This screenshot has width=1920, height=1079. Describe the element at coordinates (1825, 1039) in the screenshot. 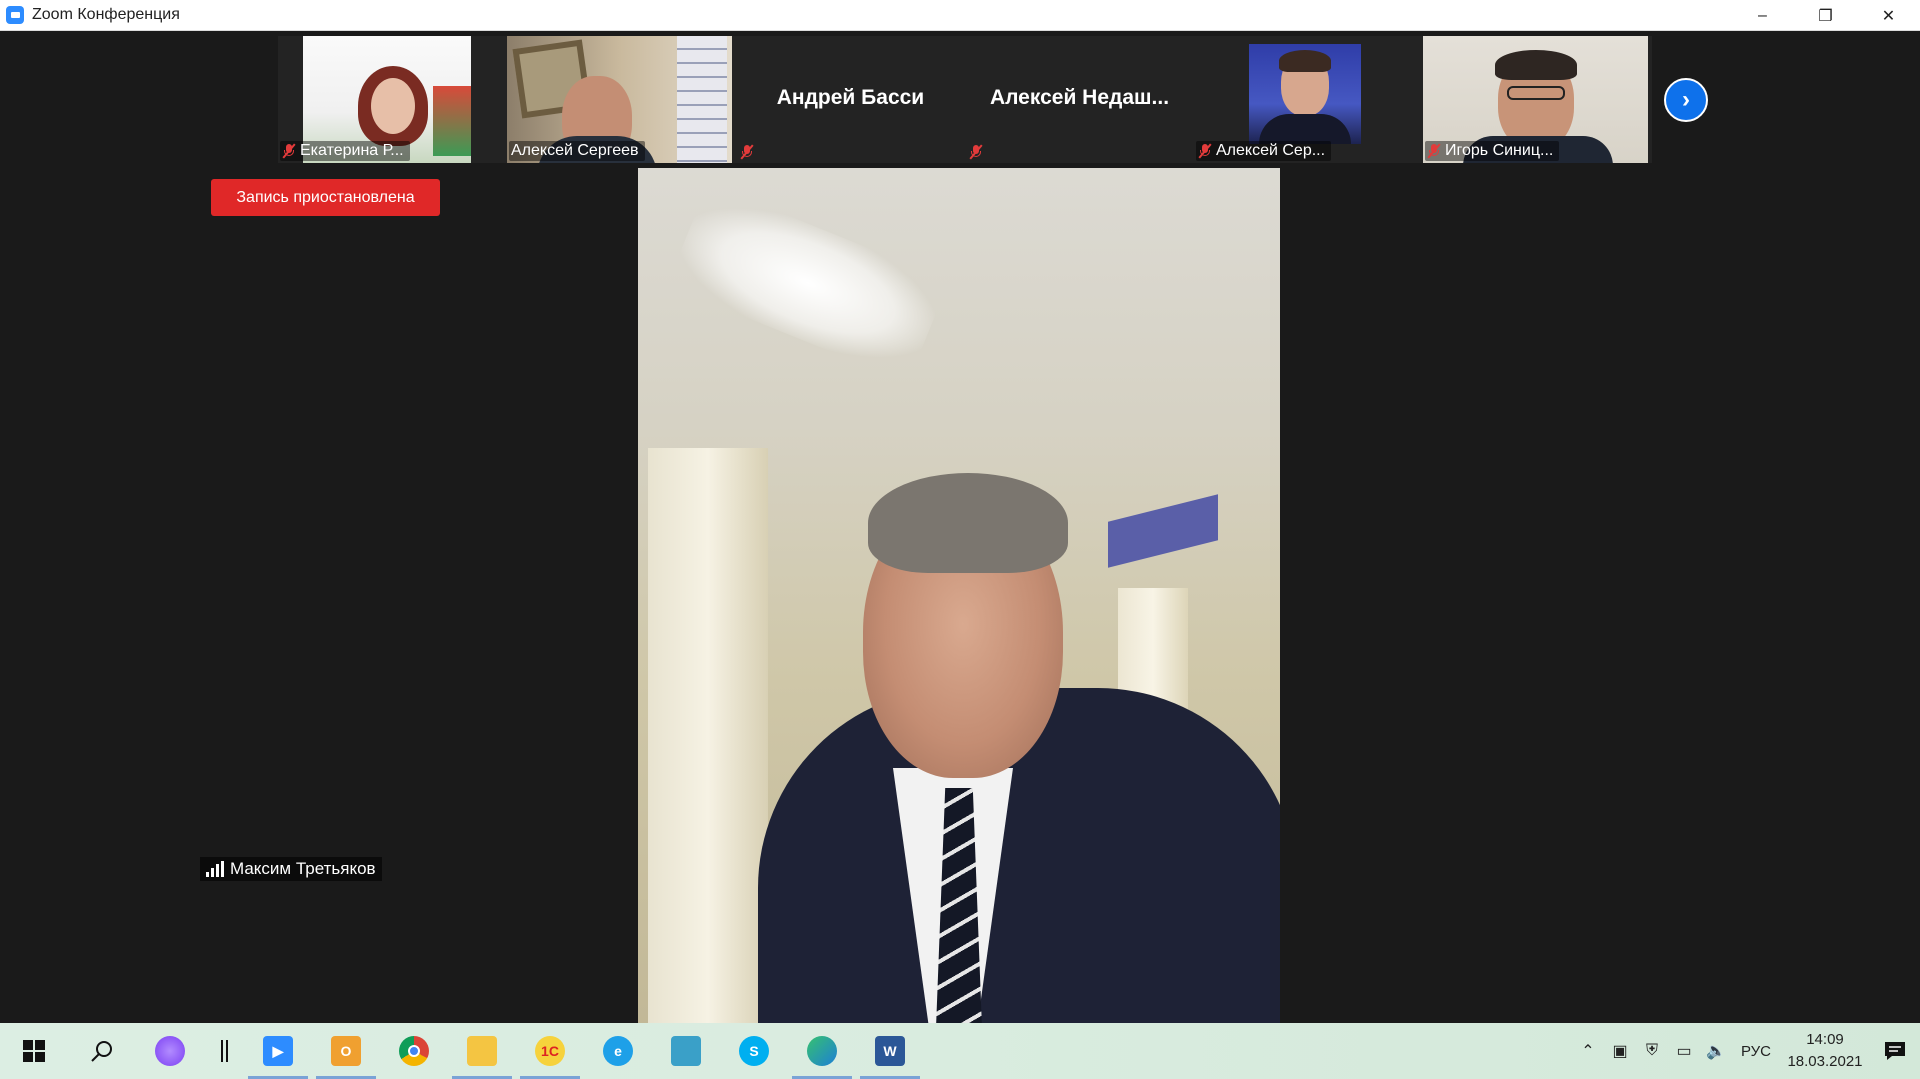

I see `clock-time: 14:09` at that location.